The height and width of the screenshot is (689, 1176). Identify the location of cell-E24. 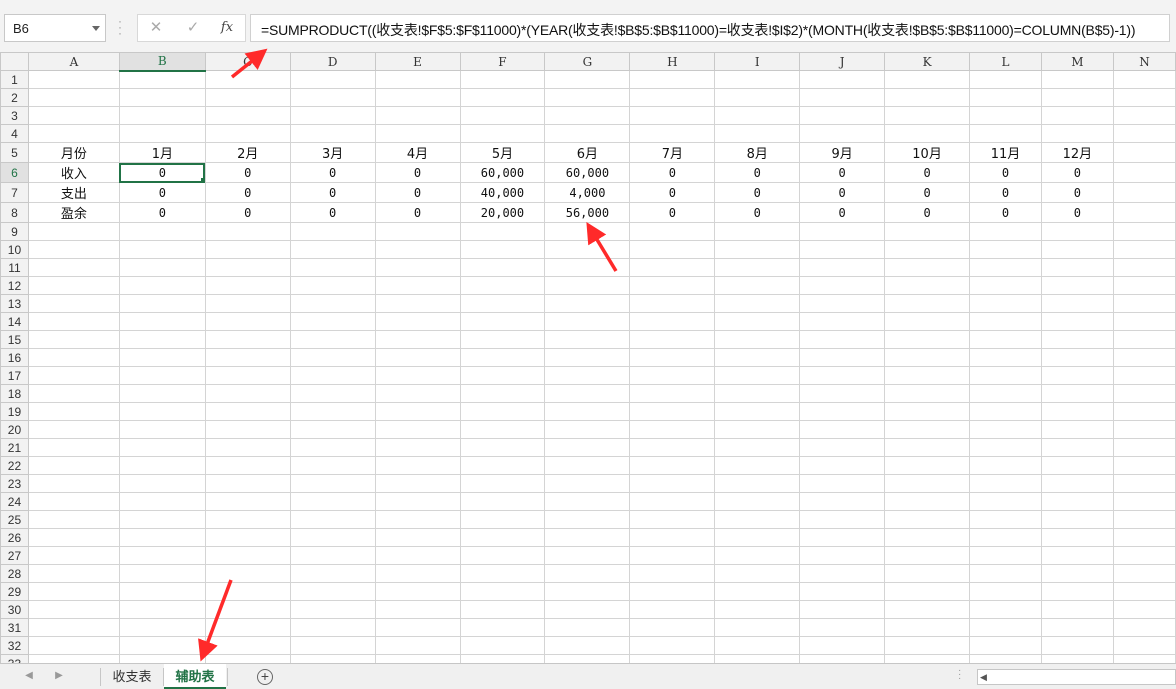
(417, 501).